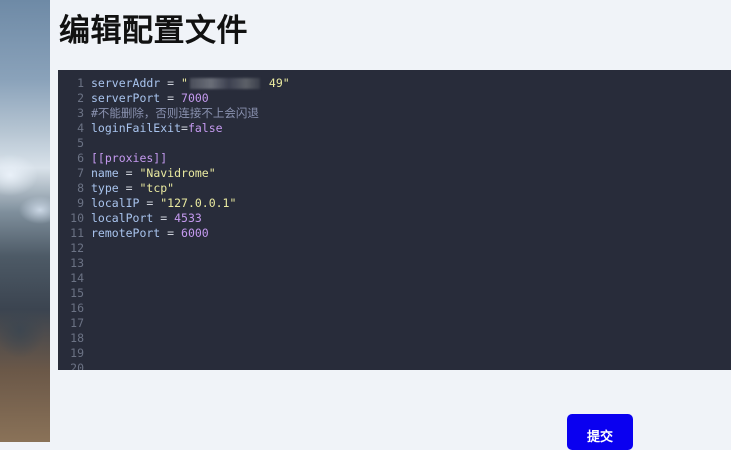 The width and height of the screenshot is (731, 450). Describe the element at coordinates (77, 278) in the screenshot. I see `line-number: 14` at that location.